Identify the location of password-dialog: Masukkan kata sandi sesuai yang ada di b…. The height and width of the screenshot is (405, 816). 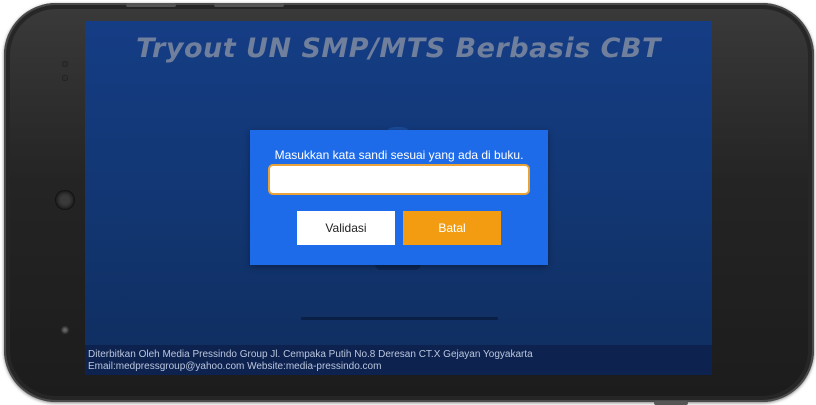
(399, 197).